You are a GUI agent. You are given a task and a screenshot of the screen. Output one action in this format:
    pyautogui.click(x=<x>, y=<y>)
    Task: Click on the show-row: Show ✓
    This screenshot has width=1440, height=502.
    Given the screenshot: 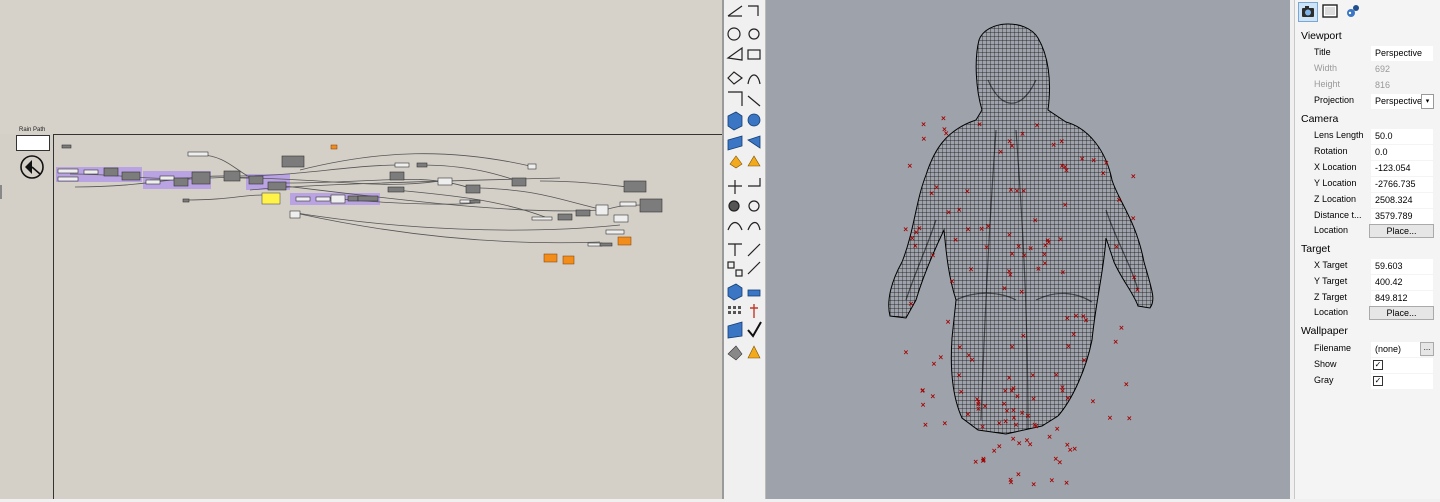 What is the action you would take?
    pyautogui.click(x=1367, y=365)
    